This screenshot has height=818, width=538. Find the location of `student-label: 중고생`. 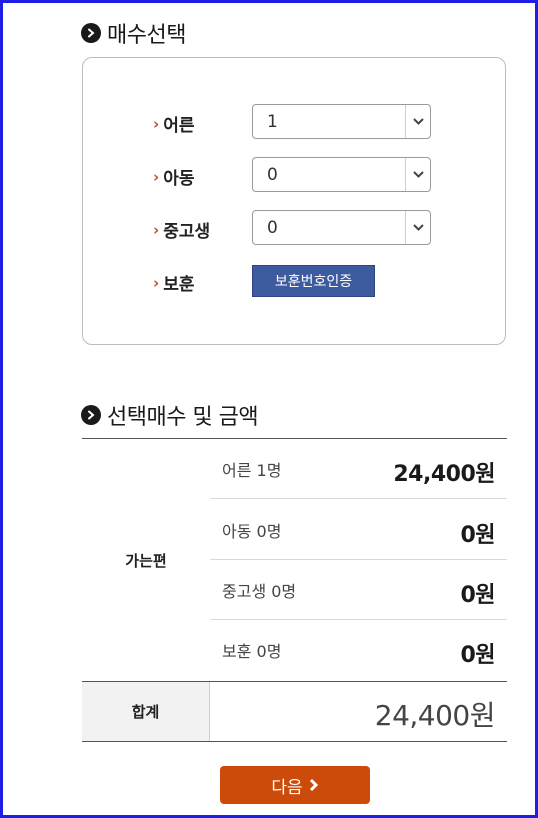

student-label: 중고생 is located at coordinates (187, 232).